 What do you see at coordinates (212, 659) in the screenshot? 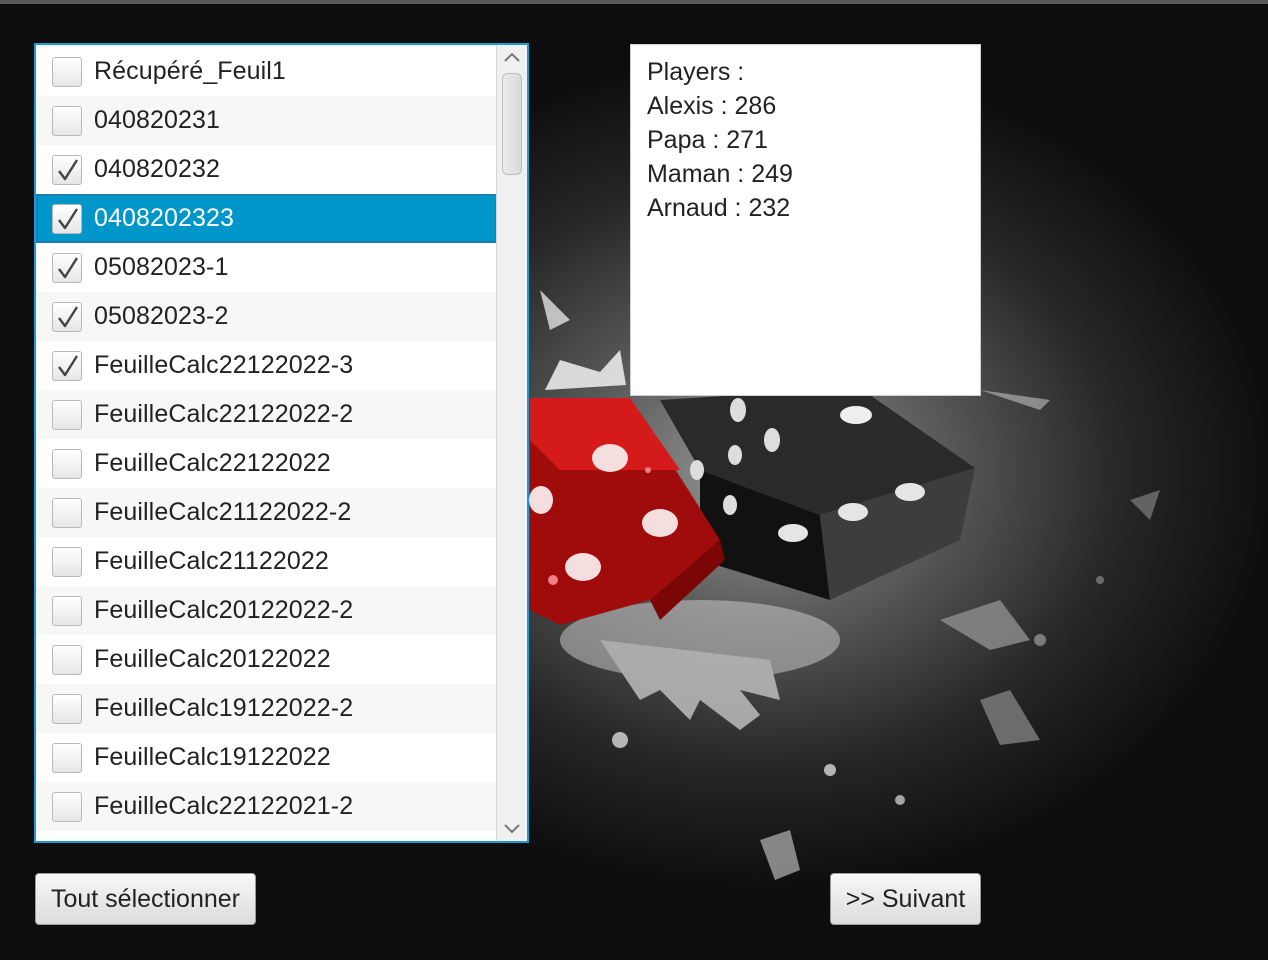
I see `sheet-item-label: FeuilleCalc20122022` at bounding box center [212, 659].